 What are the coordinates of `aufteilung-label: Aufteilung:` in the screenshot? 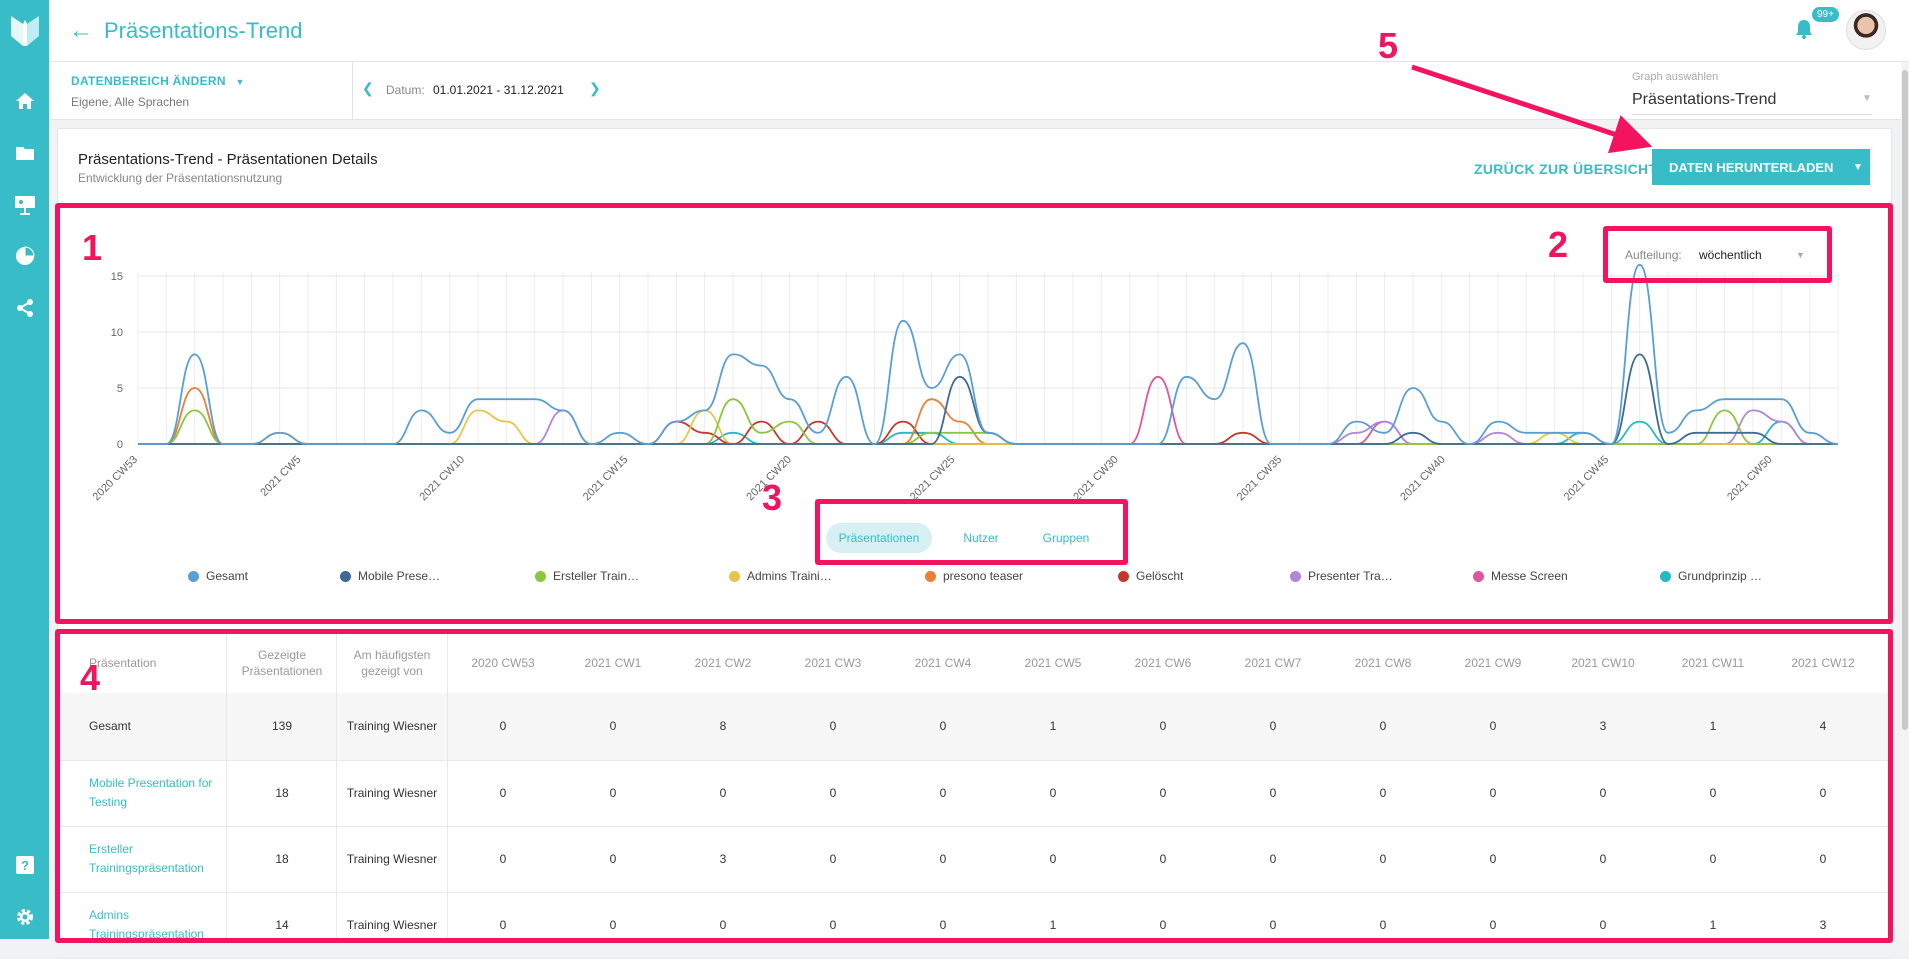 It's located at (1653, 255).